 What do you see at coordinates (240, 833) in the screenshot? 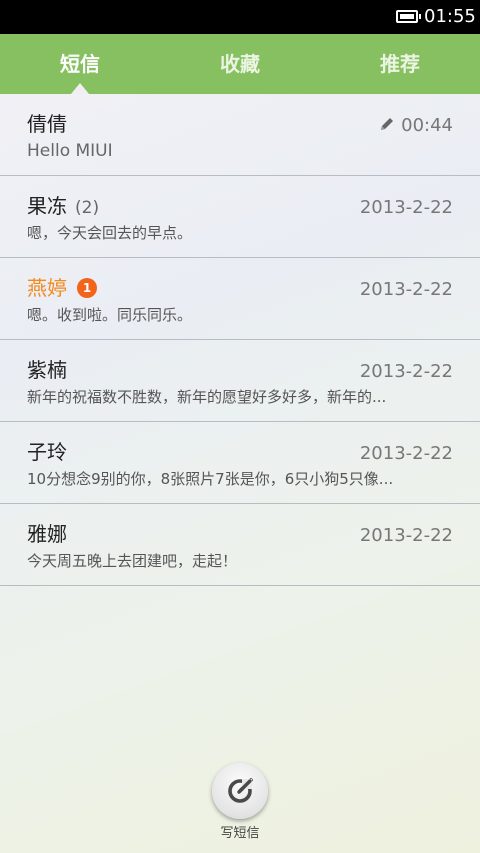
I see `compose-label: 写短信` at bounding box center [240, 833].